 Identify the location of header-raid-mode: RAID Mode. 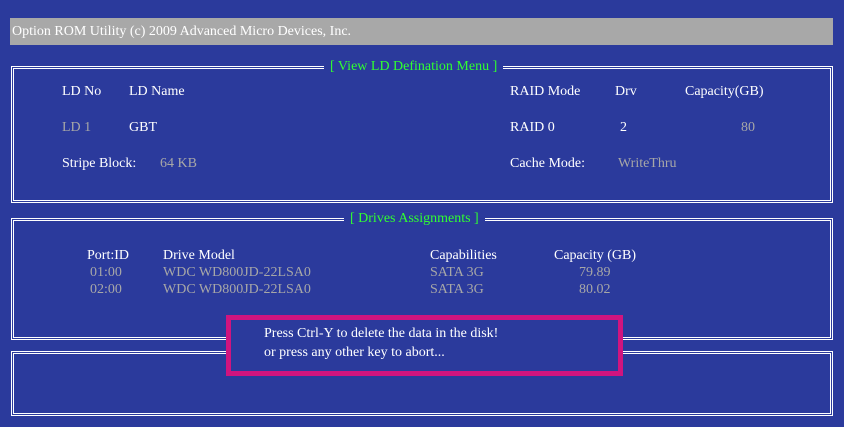
(545, 91).